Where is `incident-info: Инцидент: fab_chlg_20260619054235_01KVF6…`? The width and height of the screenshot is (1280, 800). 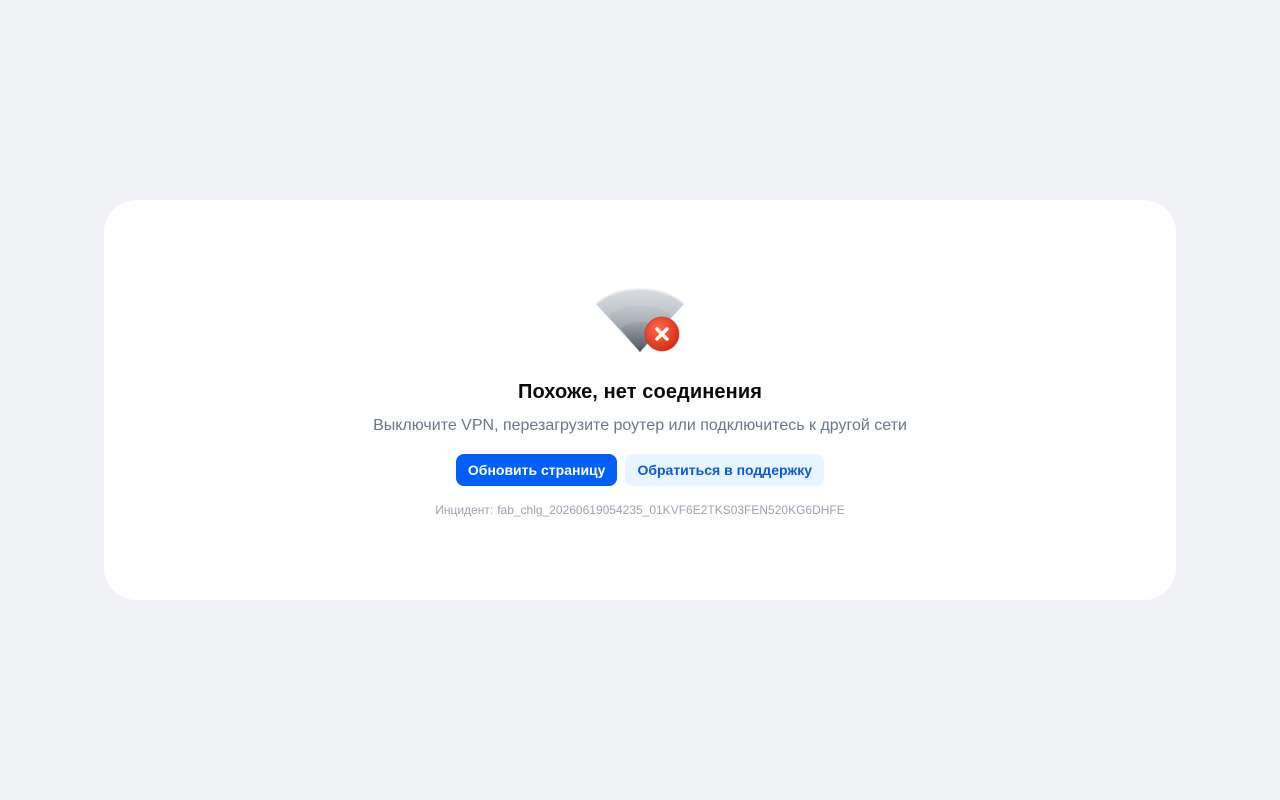
incident-info: Инцидент: fab_chlg_20260619054235_01KVF6… is located at coordinates (640, 510).